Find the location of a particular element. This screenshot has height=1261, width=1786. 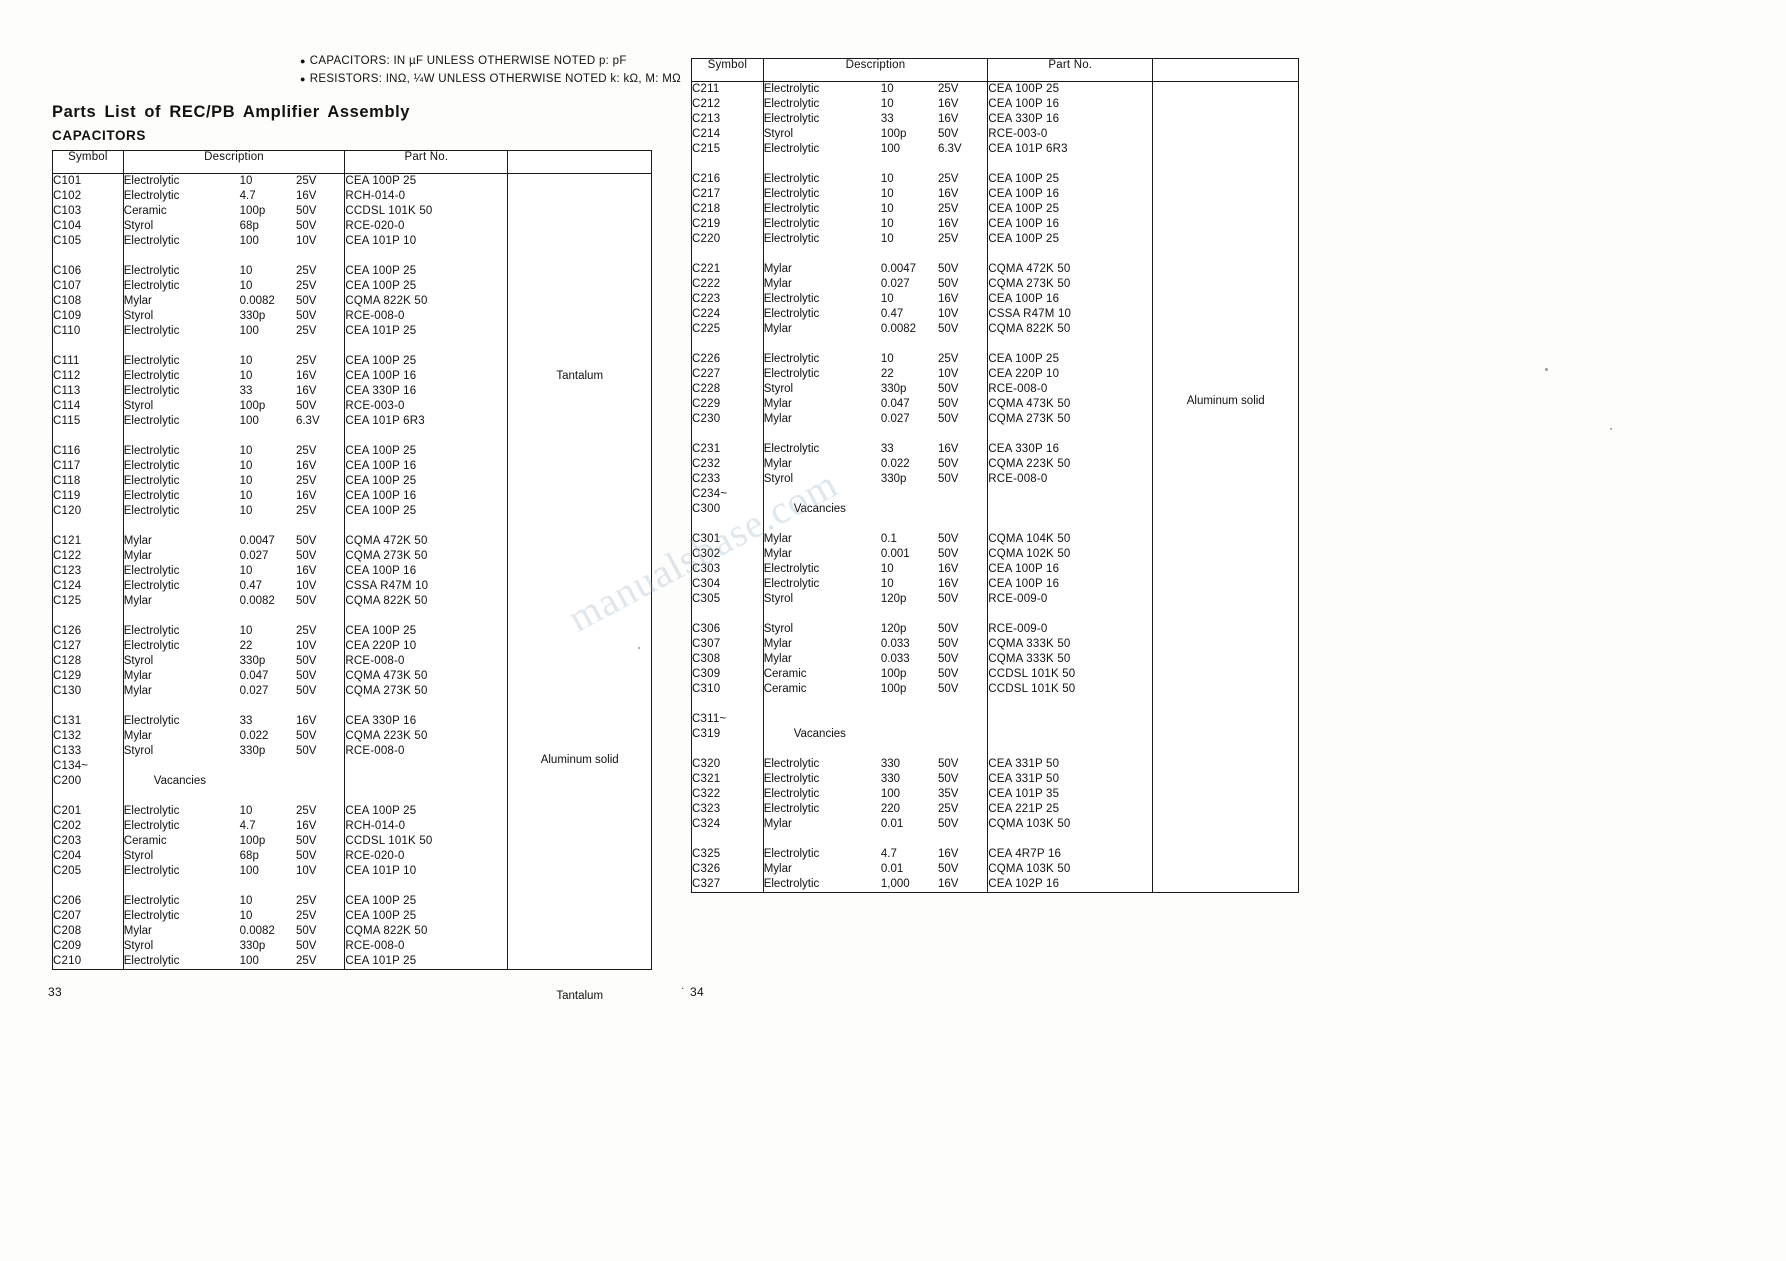

table-row: C113 is located at coordinates (88, 391).